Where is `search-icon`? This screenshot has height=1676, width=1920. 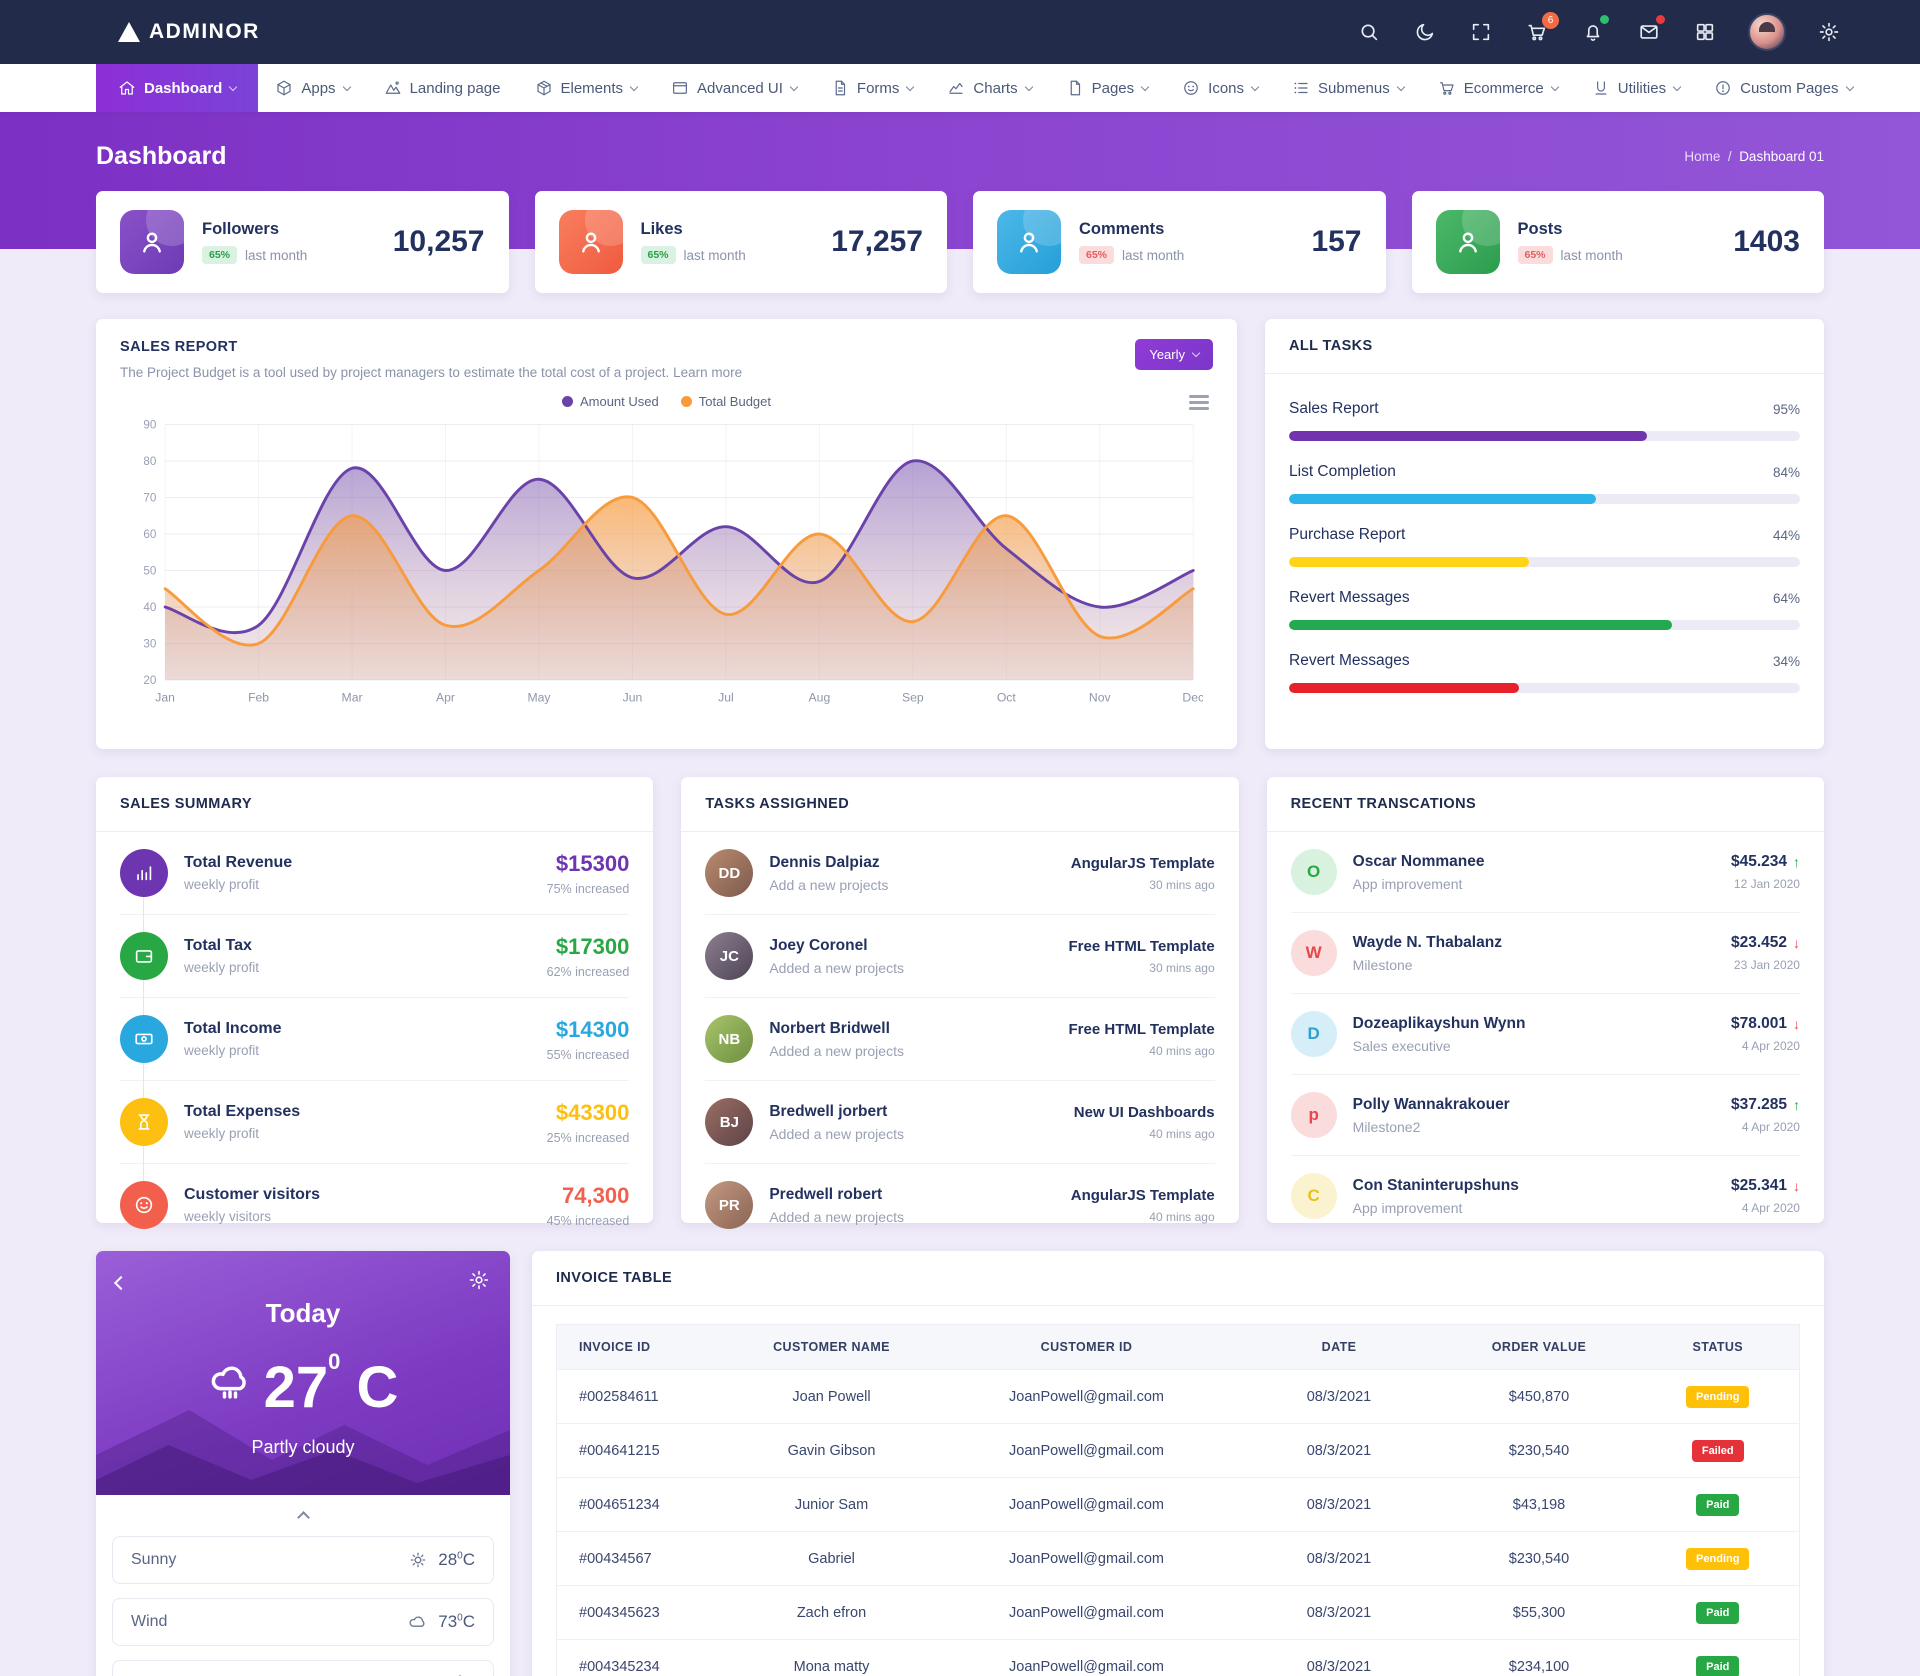 search-icon is located at coordinates (1369, 32).